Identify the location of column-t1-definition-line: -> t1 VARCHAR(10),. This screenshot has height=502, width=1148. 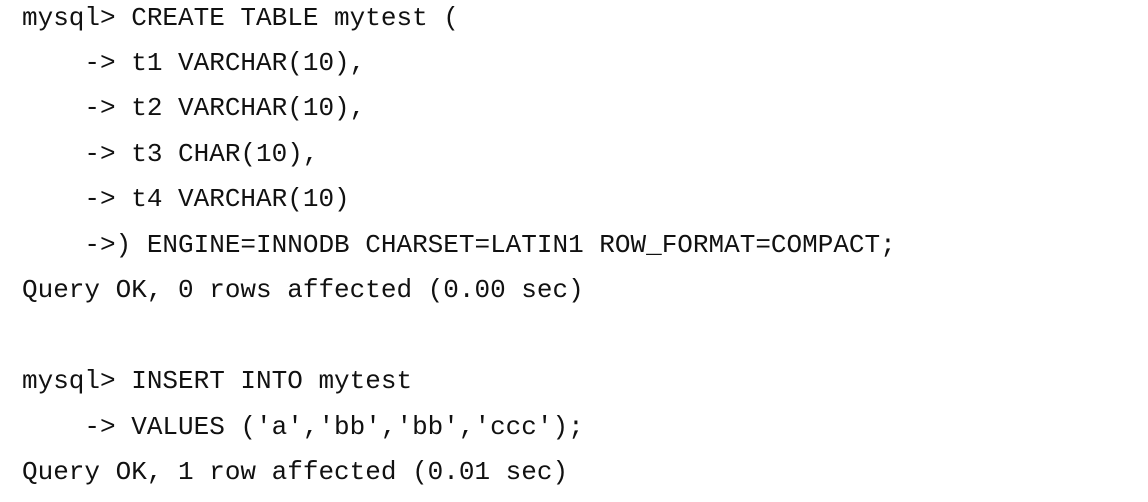
(194, 63).